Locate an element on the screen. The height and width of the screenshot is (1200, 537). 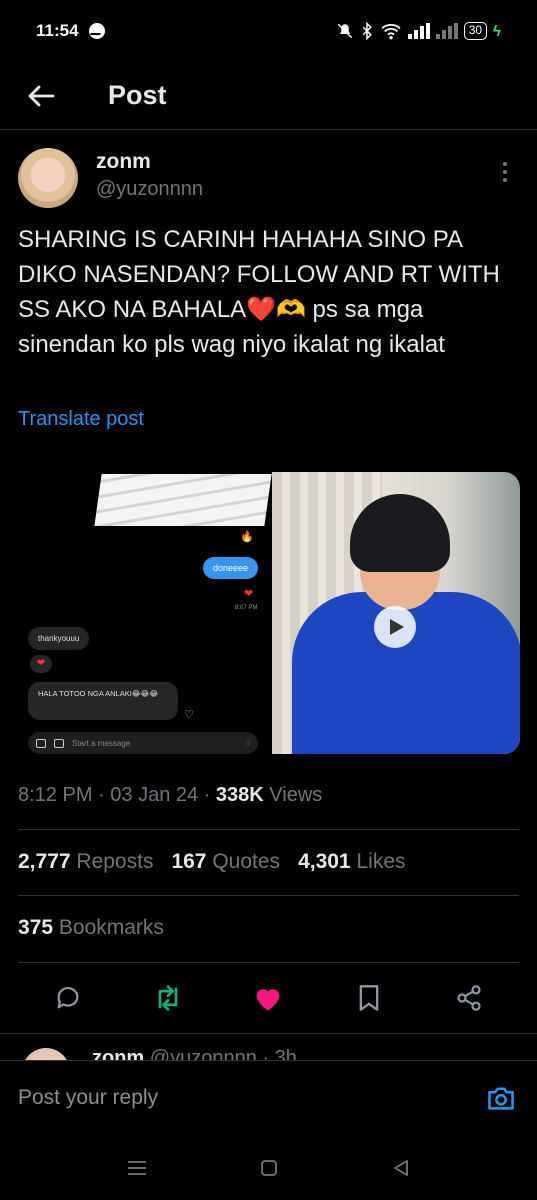
bookmarks-stat: 375 Bookmarks is located at coordinates (91, 928).